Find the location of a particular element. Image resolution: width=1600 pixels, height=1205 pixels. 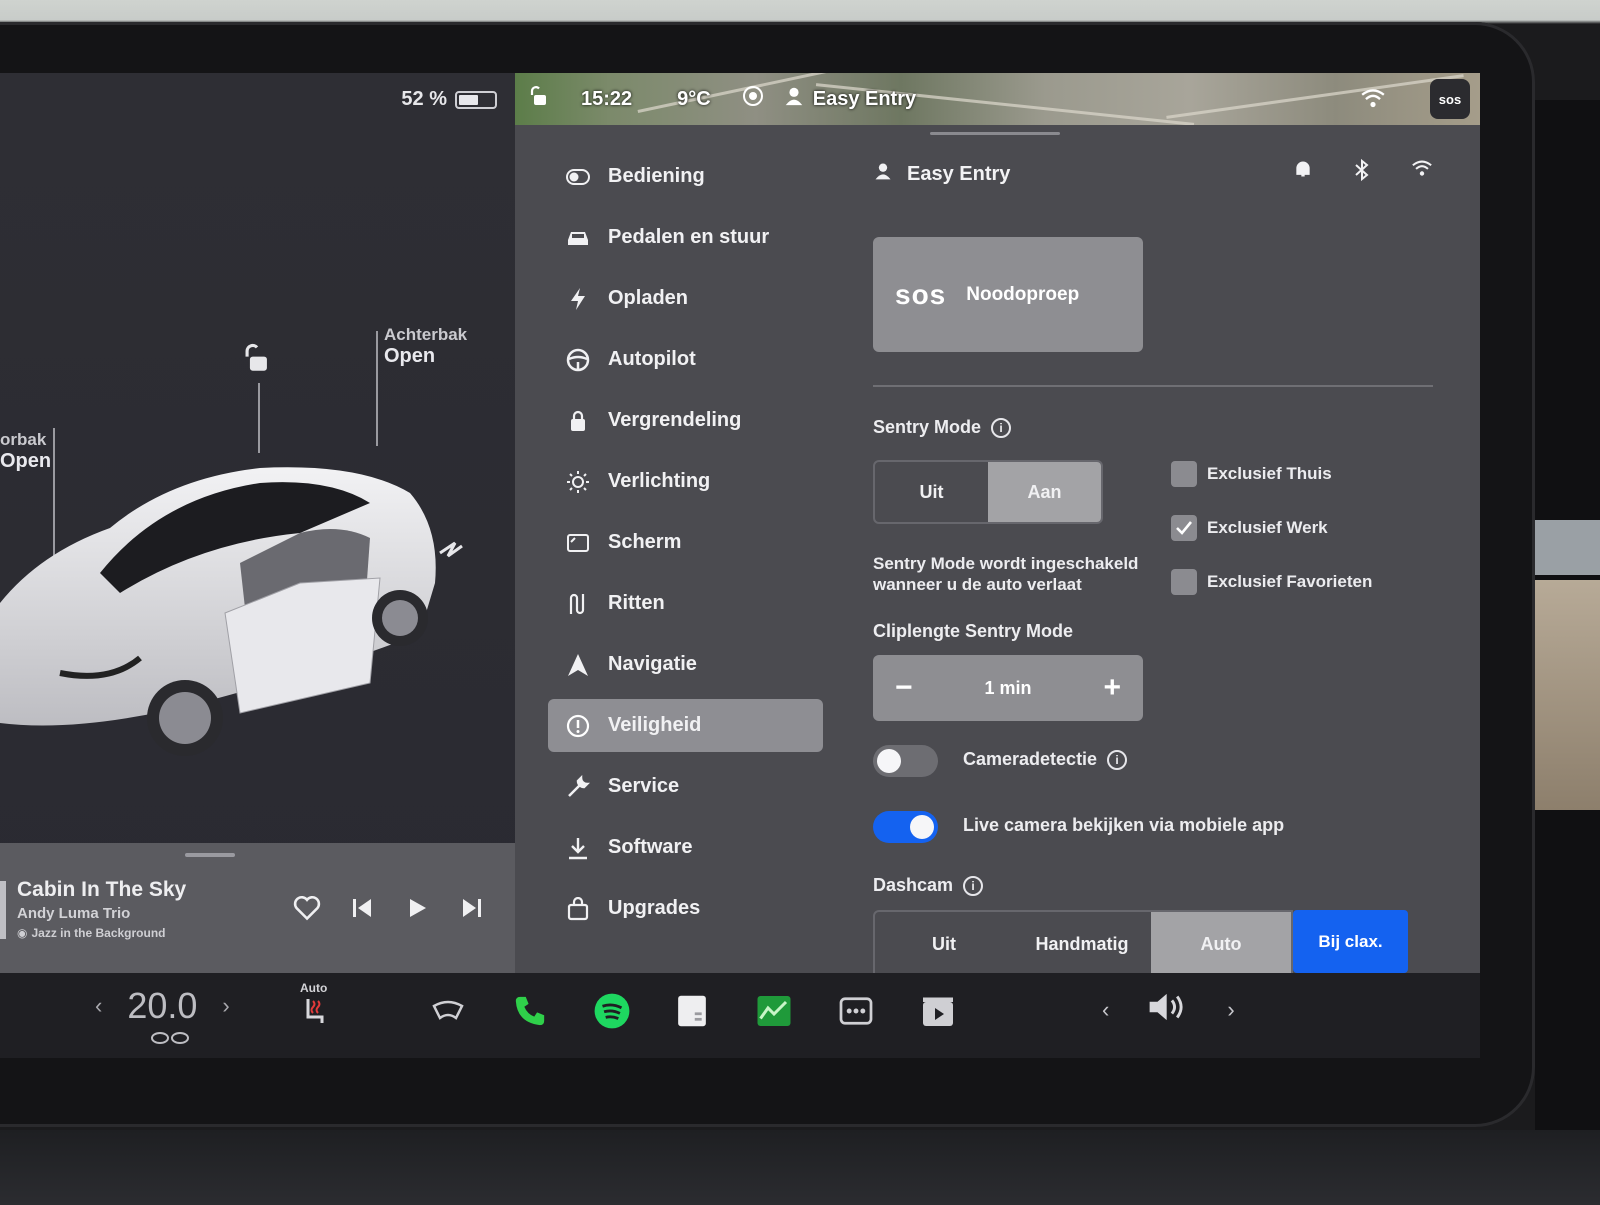

nav-item-upgrades: Upgrades is located at coordinates (685, 908).